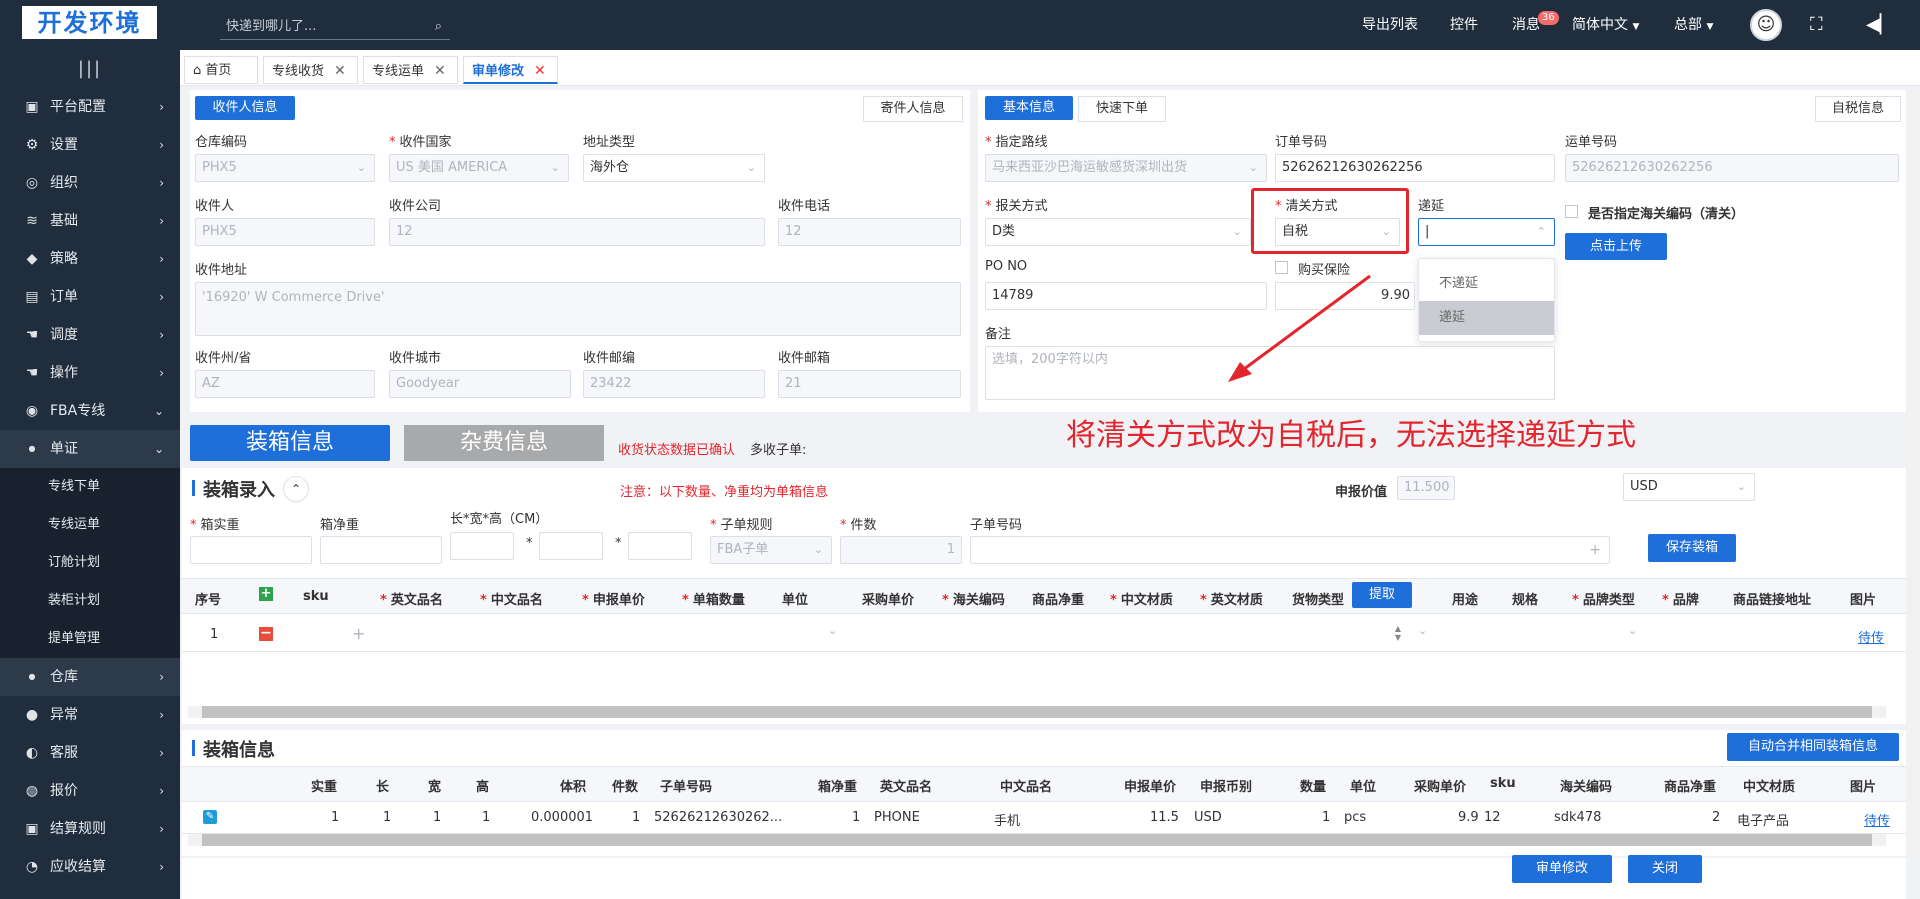 The width and height of the screenshot is (1920, 899). Describe the element at coordinates (285, 384) in the screenshot. I see `receiver-state-input: AZ` at that location.